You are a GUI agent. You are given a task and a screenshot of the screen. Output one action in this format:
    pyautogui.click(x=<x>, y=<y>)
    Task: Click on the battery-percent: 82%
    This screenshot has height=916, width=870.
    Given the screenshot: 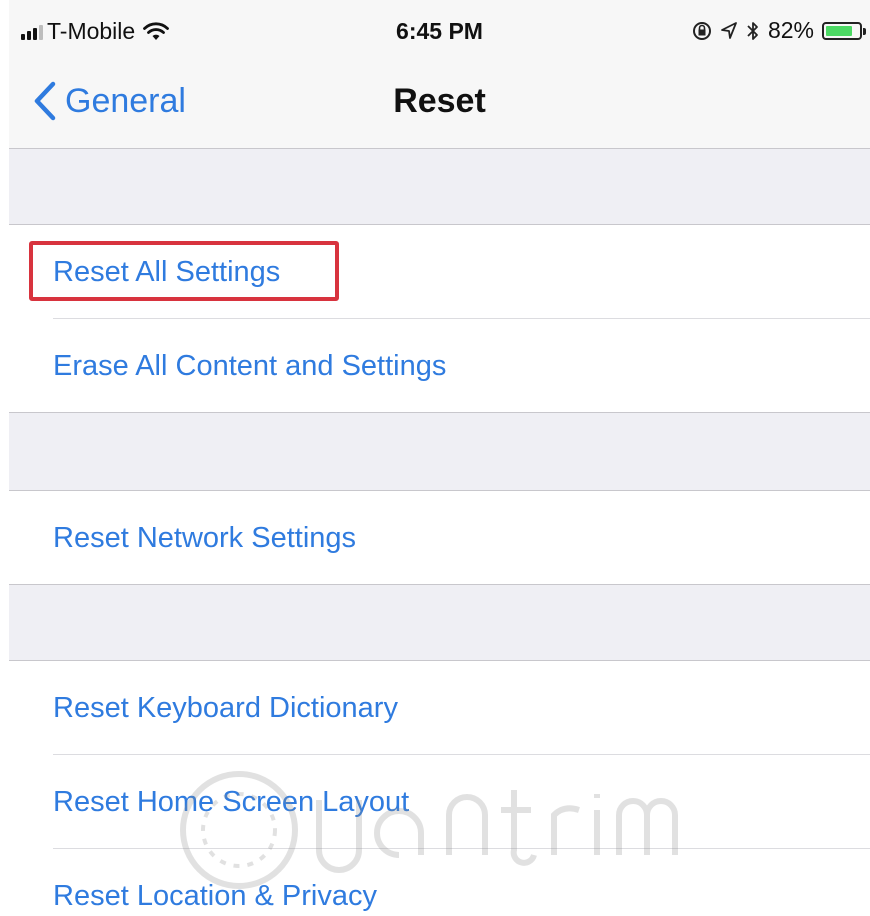 What is the action you would take?
    pyautogui.click(x=790, y=30)
    